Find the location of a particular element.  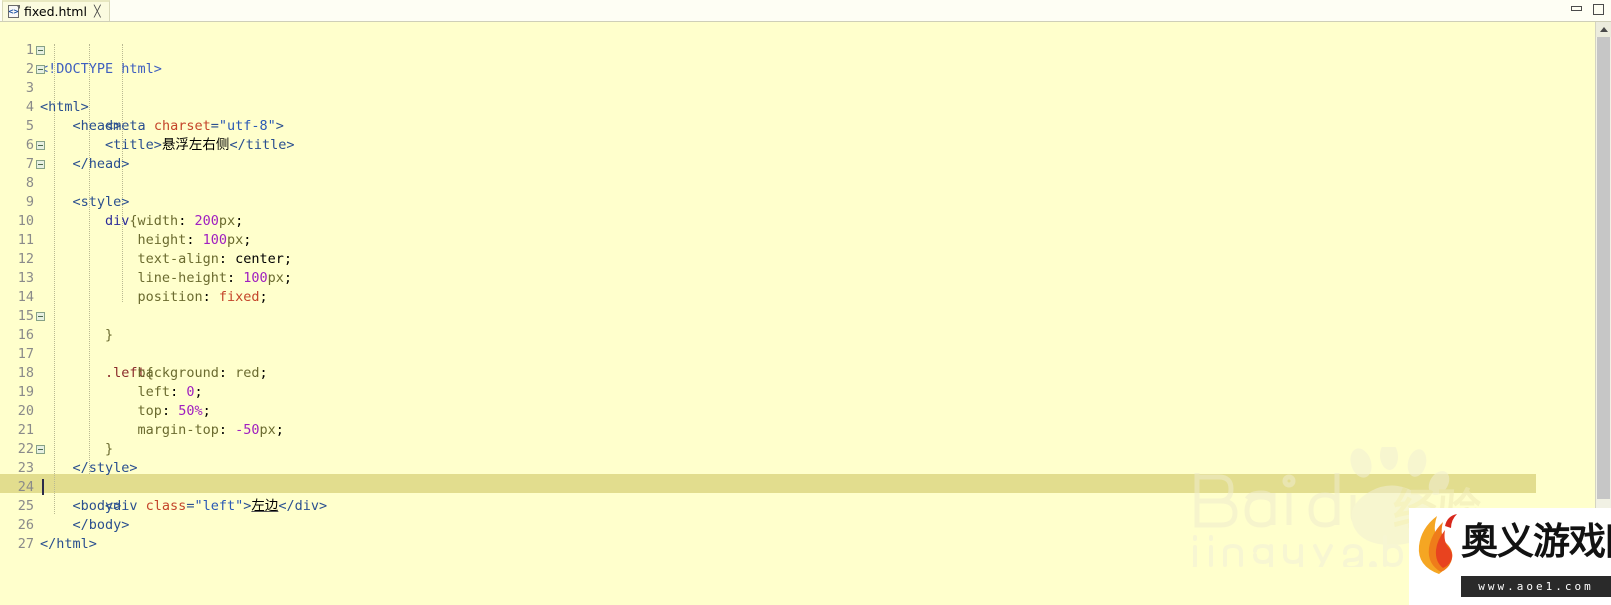

code-line: 6 </head> is located at coordinates (768, 144).